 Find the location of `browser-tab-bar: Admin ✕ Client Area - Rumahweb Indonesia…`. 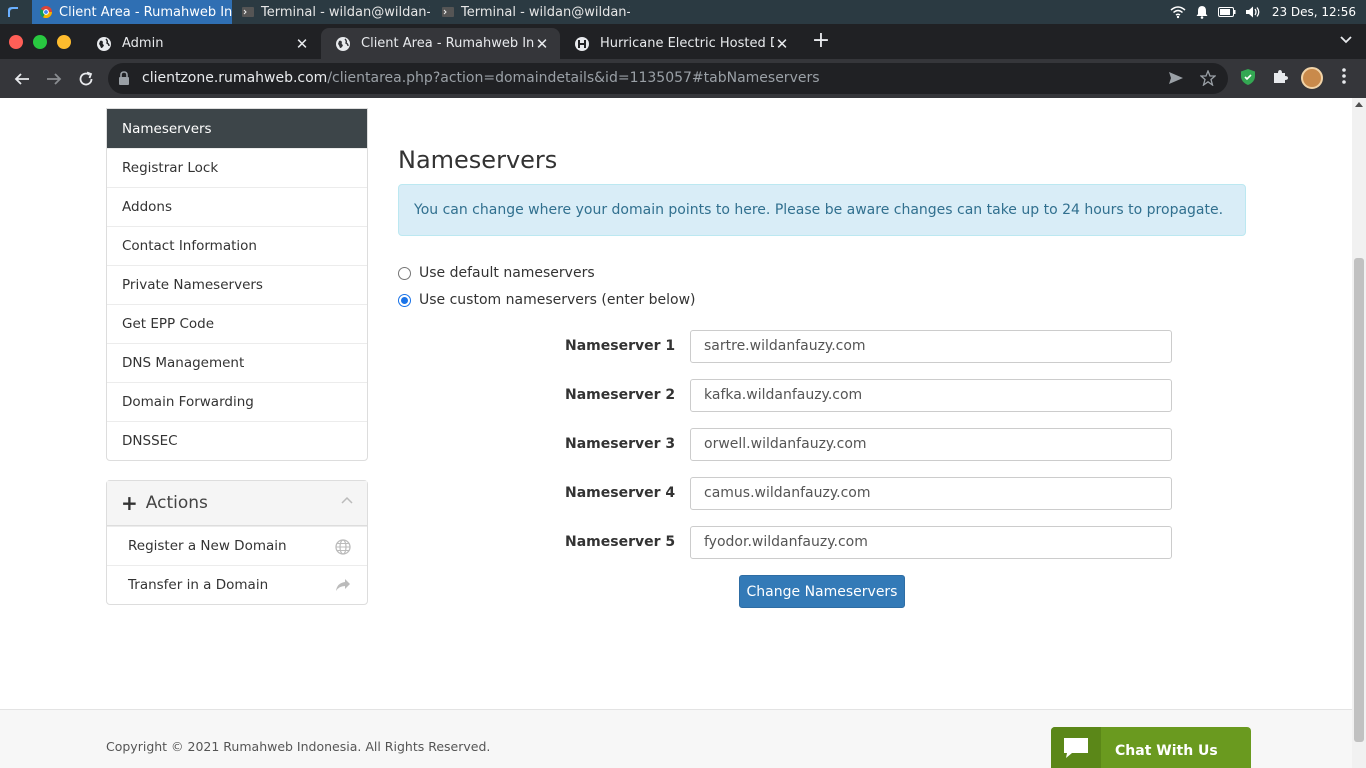

browser-tab-bar: Admin ✕ Client Area - Rumahweb Indonesia… is located at coordinates (683, 41).